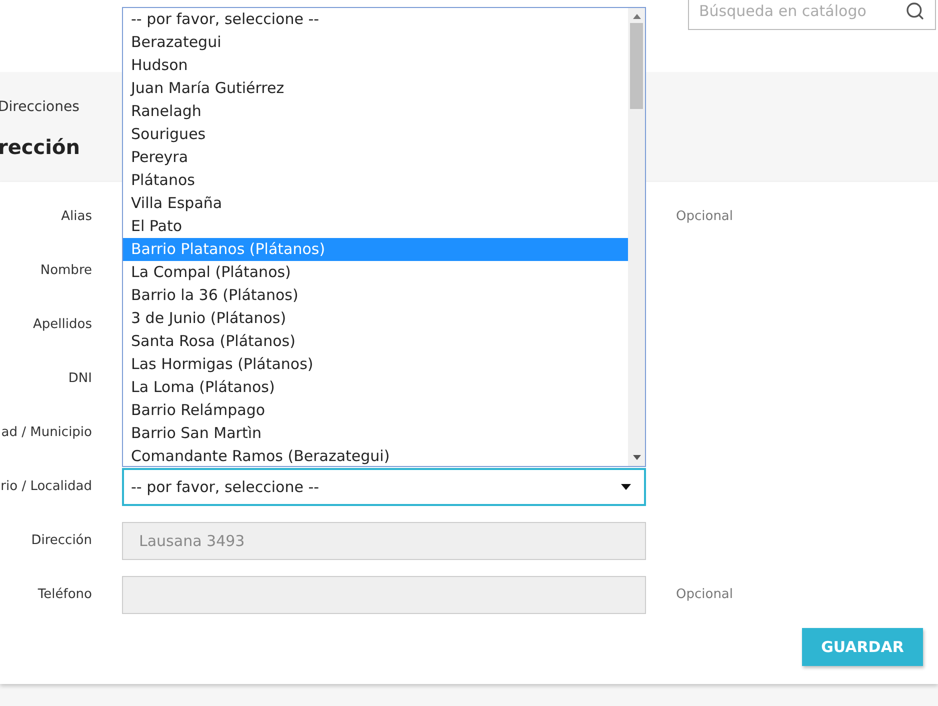  Describe the element at coordinates (40, 147) in the screenshot. I see `page-heading: rección` at that location.